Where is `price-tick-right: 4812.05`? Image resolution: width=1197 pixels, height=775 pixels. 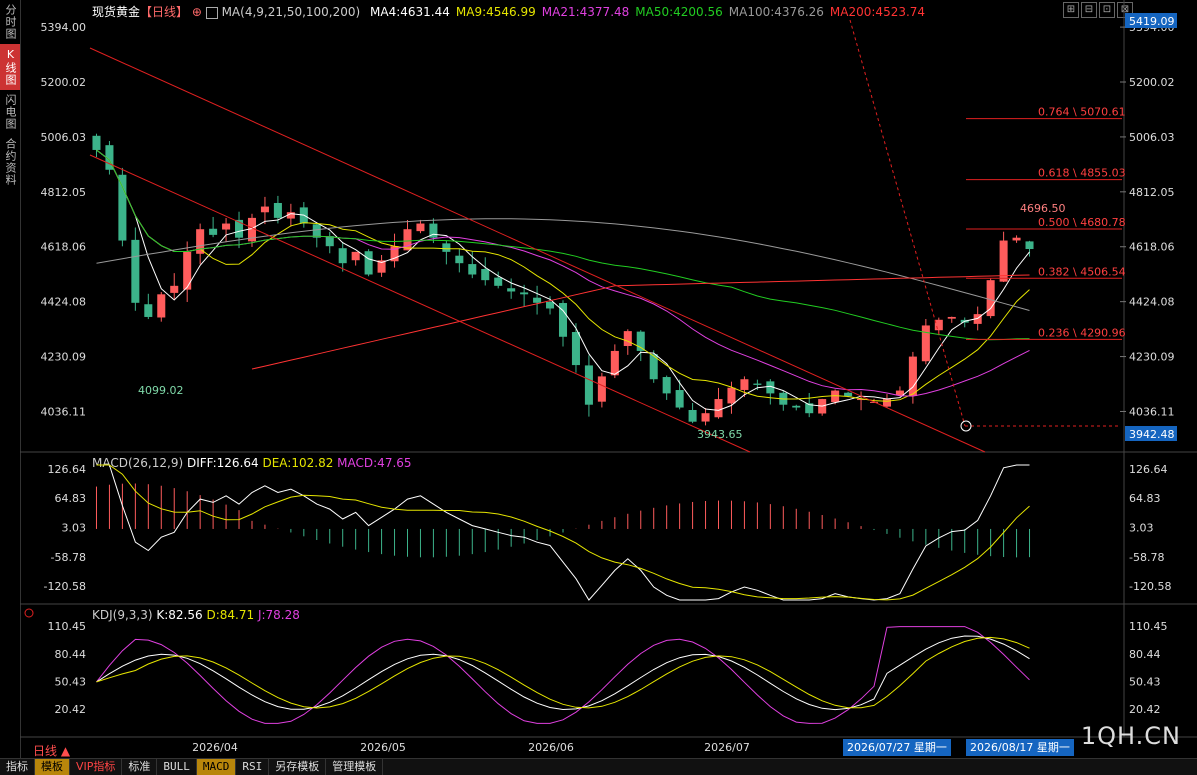
price-tick-right: 4812.05 is located at coordinates (1152, 192).